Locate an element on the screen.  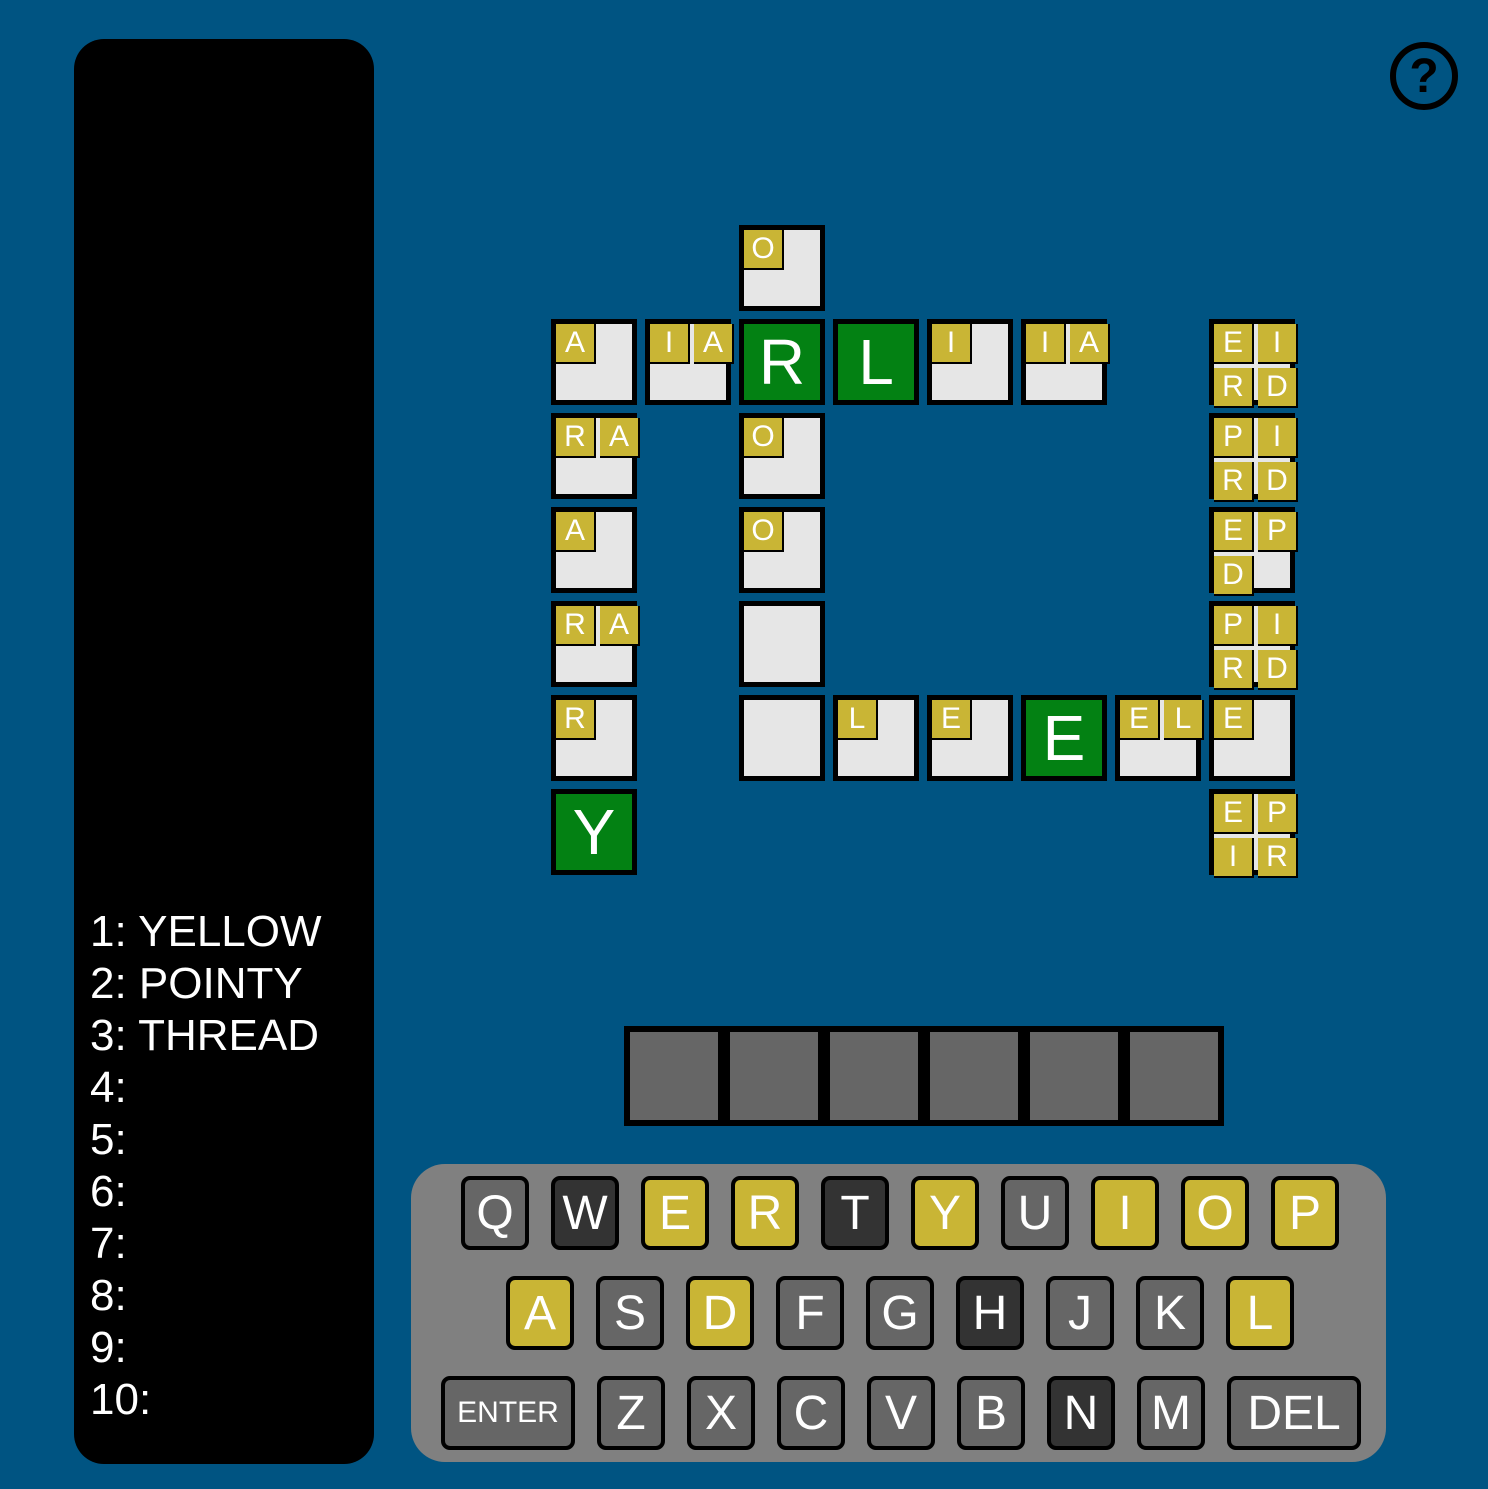
key-u: U is located at coordinates (1035, 1213).